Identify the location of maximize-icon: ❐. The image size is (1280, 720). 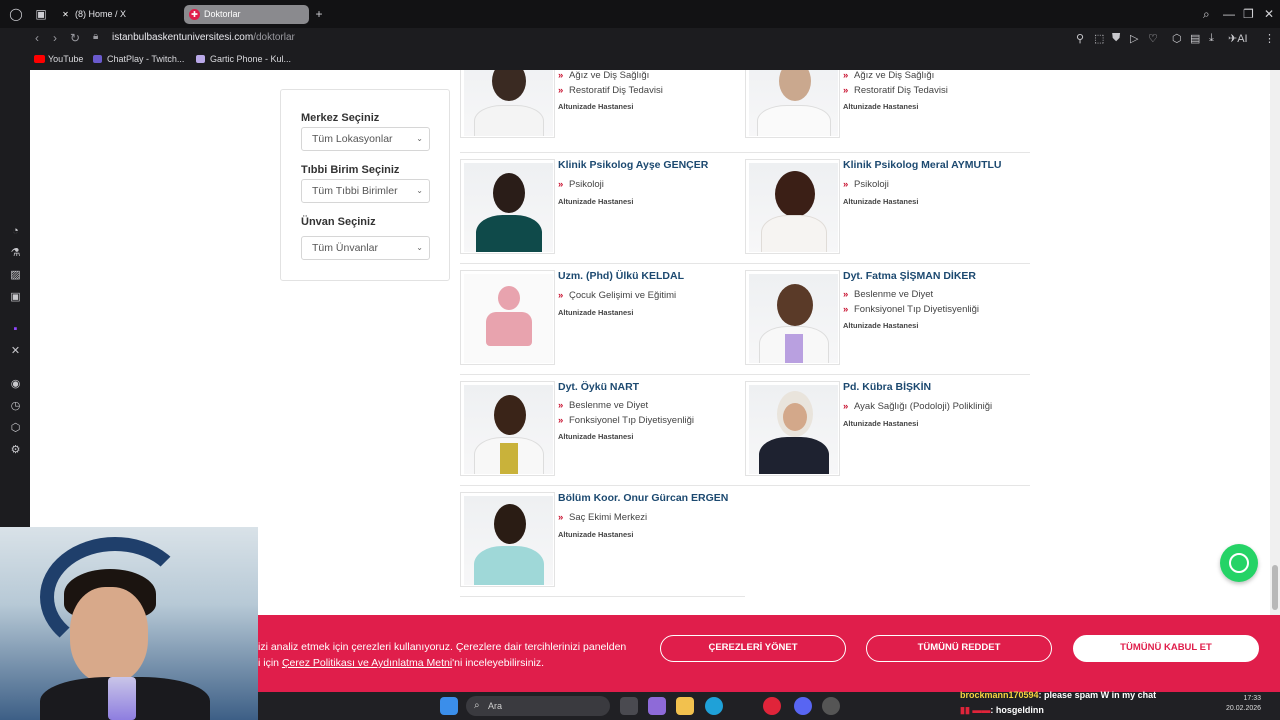
(1248, 14).